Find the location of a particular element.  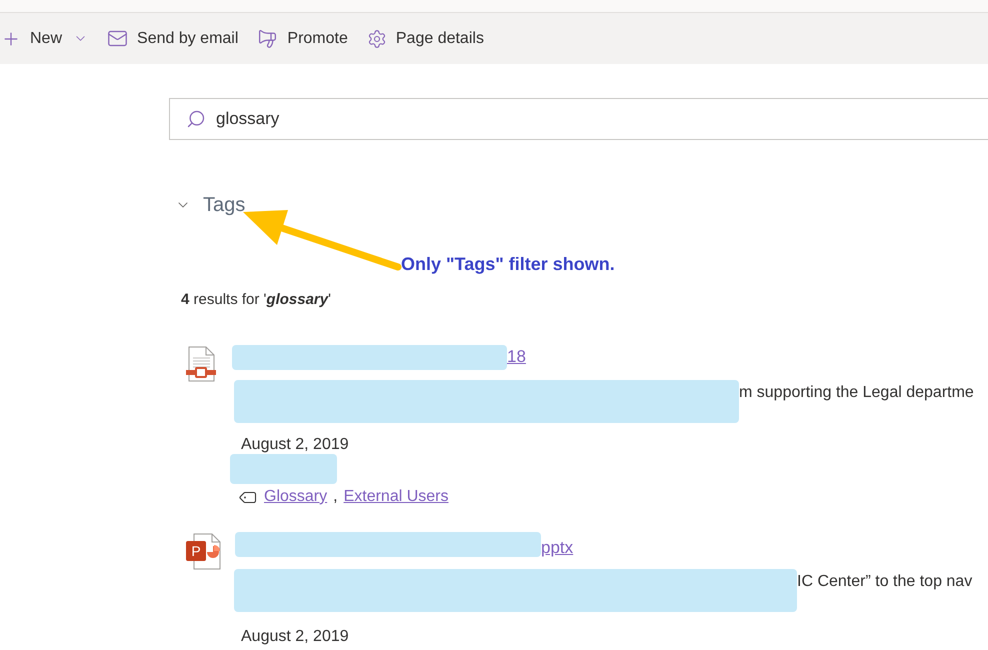

result-snippet: m supporting the Legal departme is located at coordinates (856, 393).